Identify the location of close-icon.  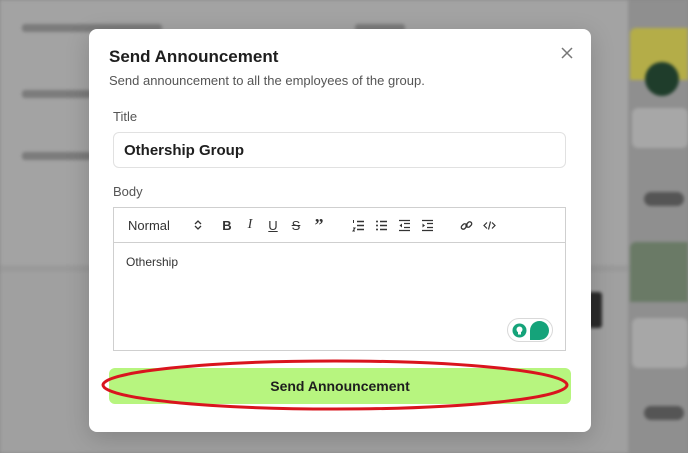
(567, 53).